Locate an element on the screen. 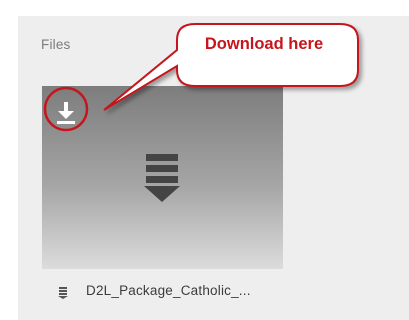  stacked-download-icon is located at coordinates (162, 182).